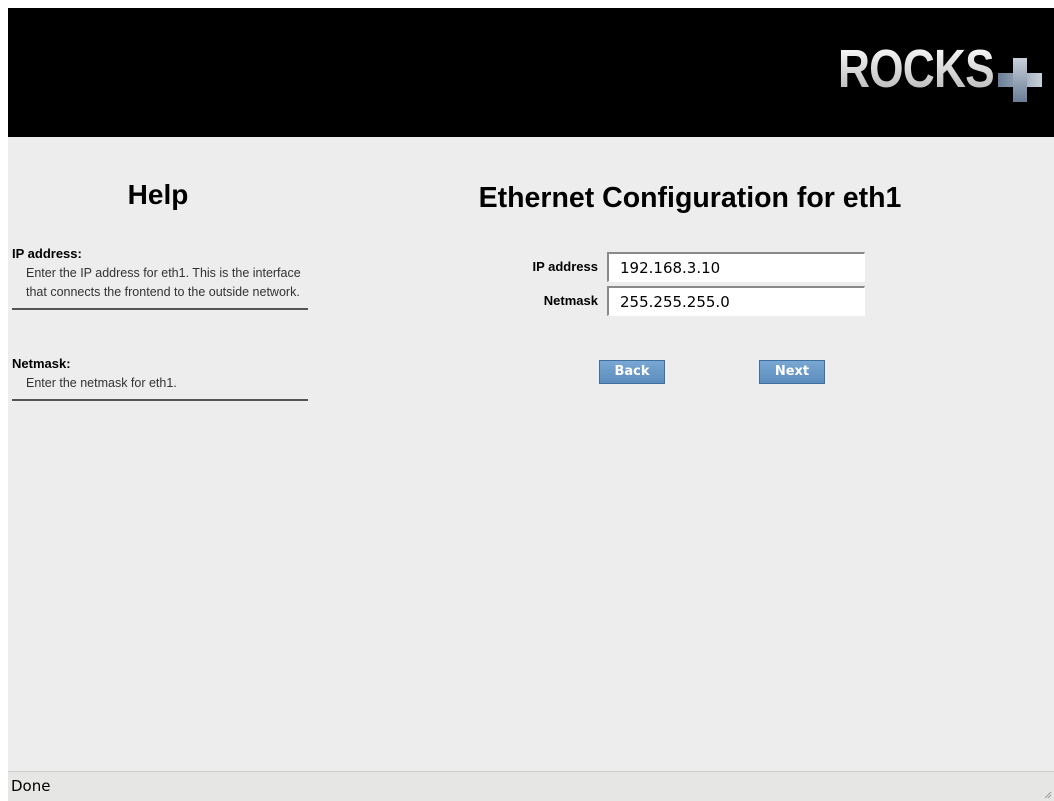 The height and width of the screenshot is (801, 1054). What do you see at coordinates (1047, 794) in the screenshot?
I see `resize-grip-icon` at bounding box center [1047, 794].